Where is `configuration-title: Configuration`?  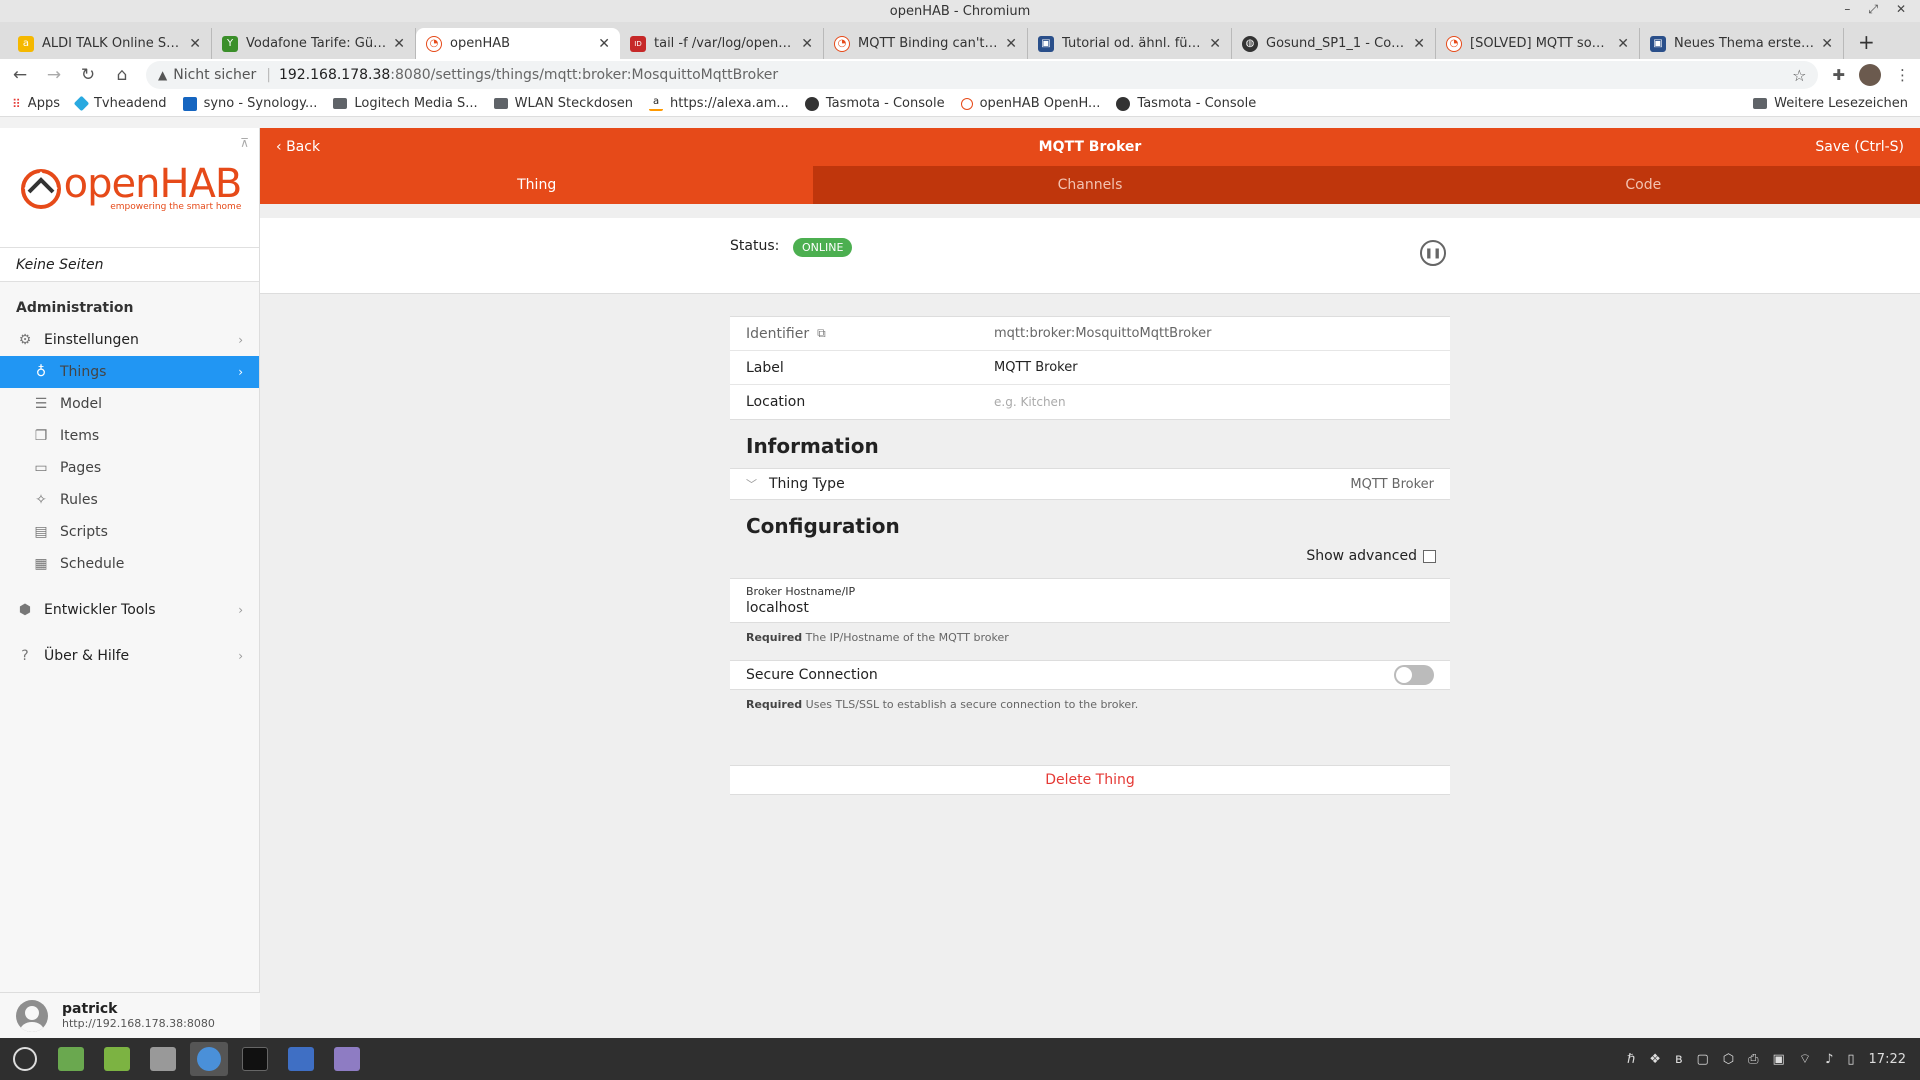
configuration-title: Configuration is located at coordinates (823, 526).